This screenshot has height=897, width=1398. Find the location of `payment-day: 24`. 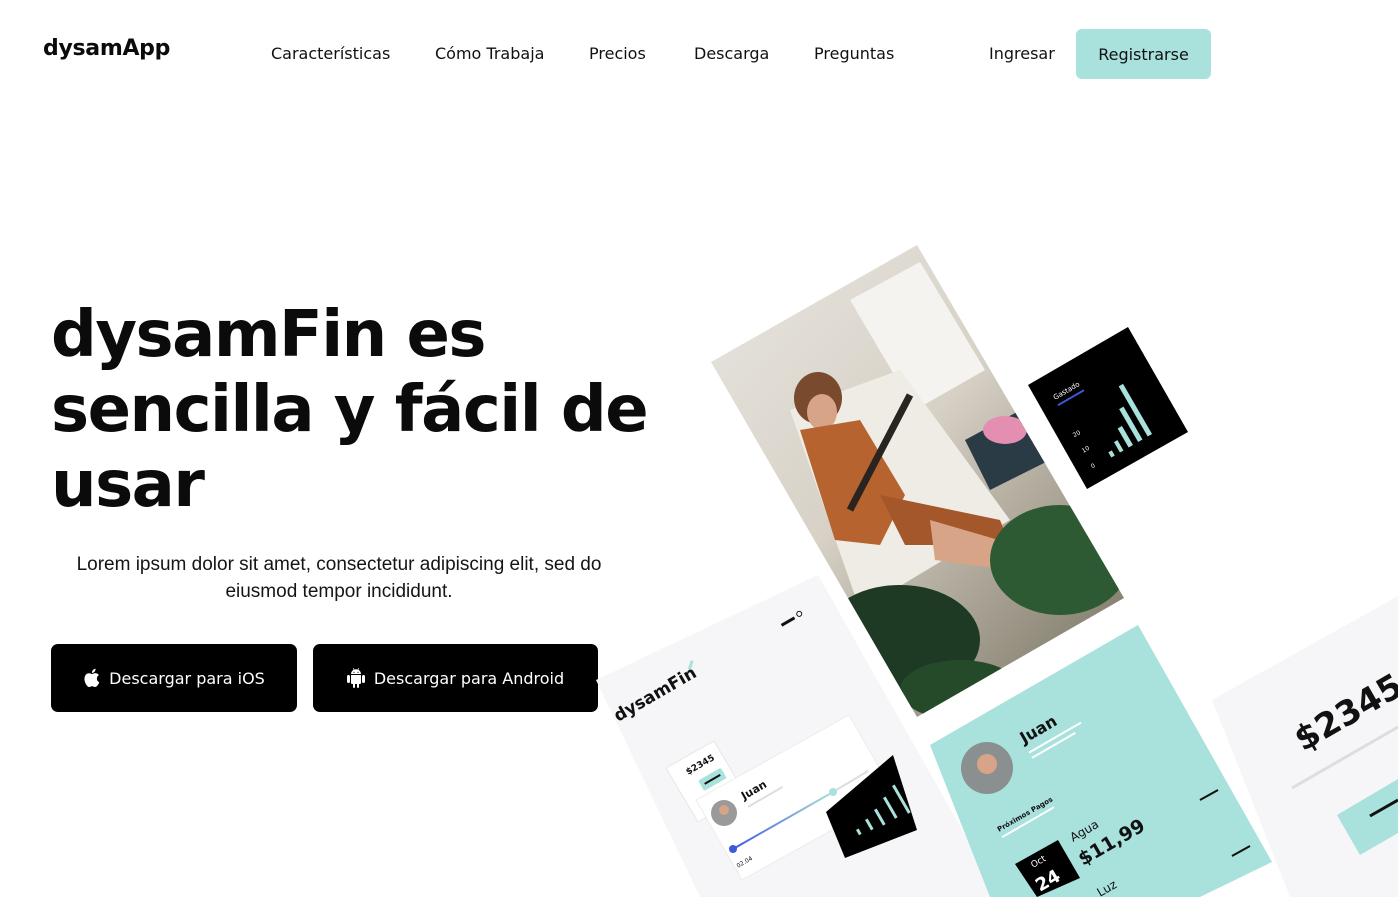

payment-day: 24 is located at coordinates (1048, 881).